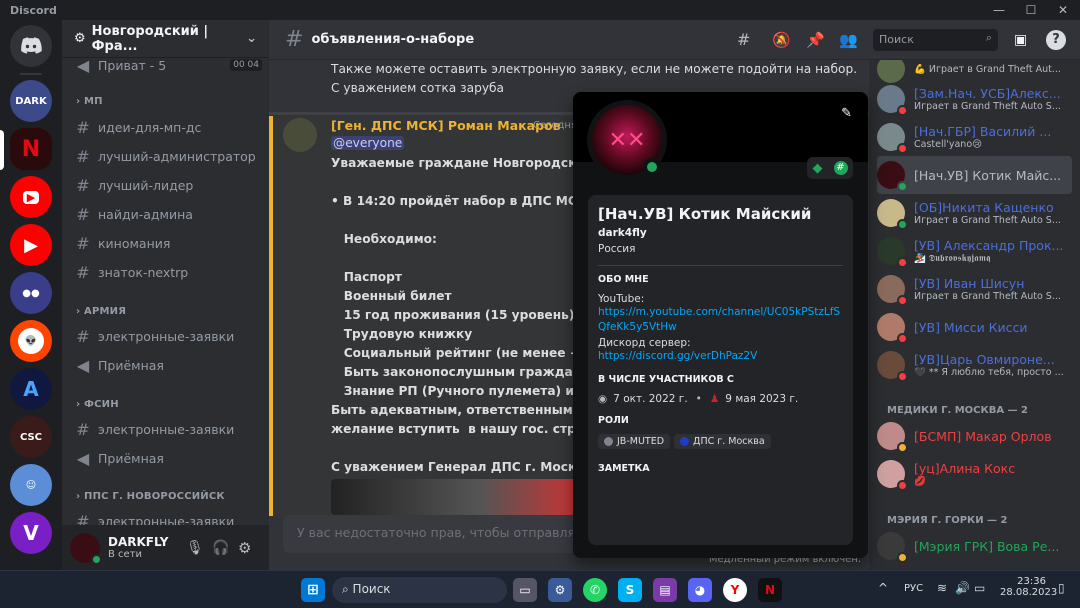 This screenshot has width=1080, height=608. Describe the element at coordinates (31, 533) in the screenshot. I see `server-v-icon: V` at that location.